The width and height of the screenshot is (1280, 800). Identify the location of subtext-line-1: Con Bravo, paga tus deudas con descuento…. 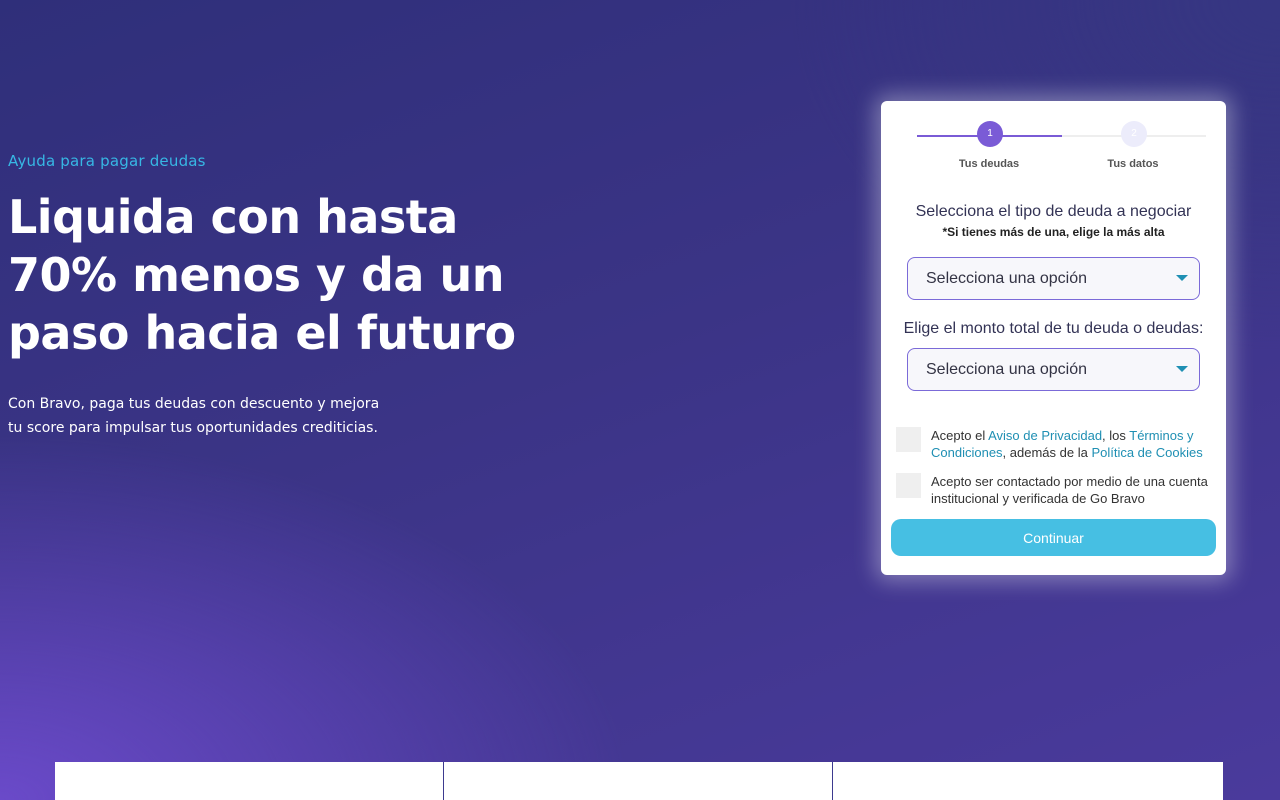
(194, 404).